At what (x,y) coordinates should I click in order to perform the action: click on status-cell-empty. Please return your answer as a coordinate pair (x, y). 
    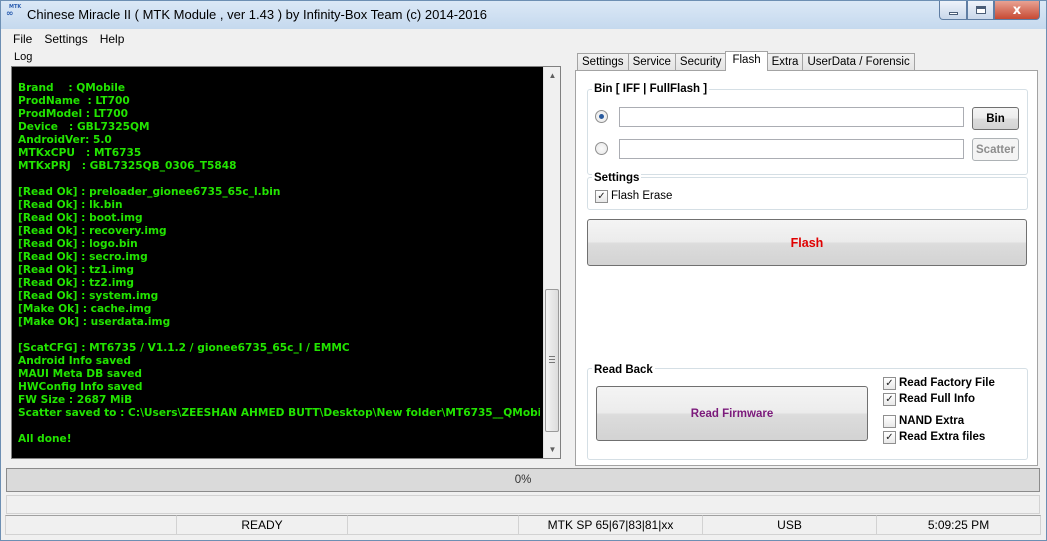
    Looking at the image, I should click on (91, 525).